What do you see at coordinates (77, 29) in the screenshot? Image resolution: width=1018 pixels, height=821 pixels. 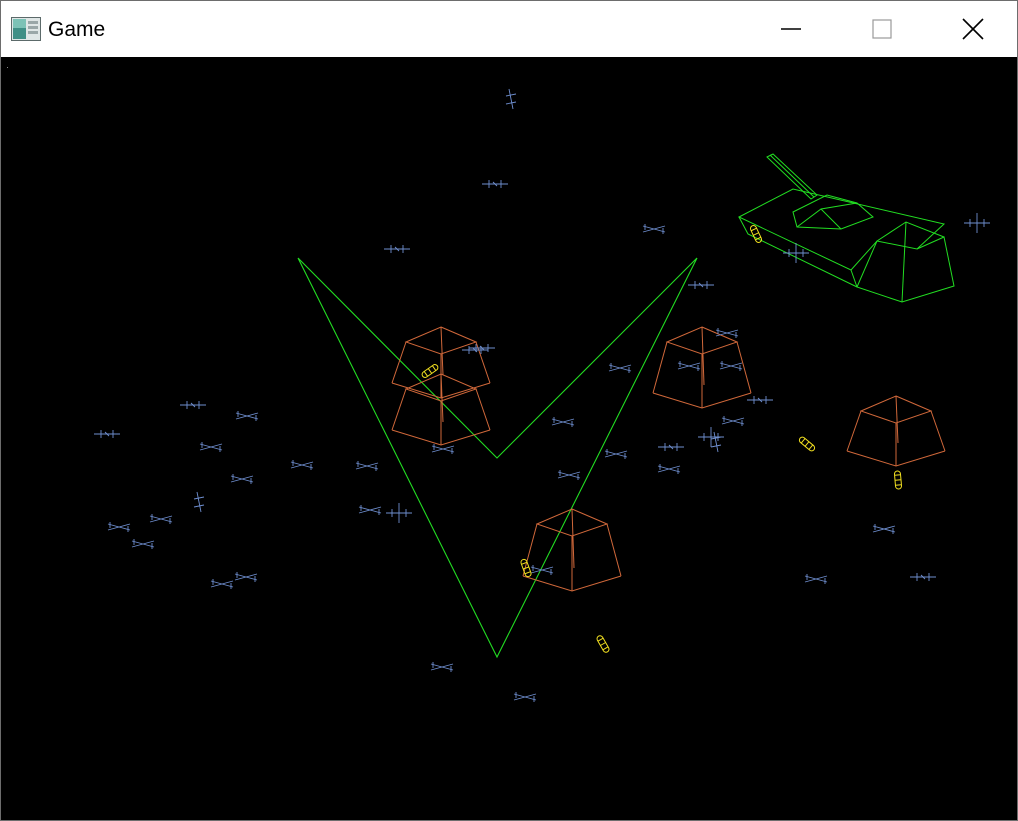 I see `window-title: Game` at bounding box center [77, 29].